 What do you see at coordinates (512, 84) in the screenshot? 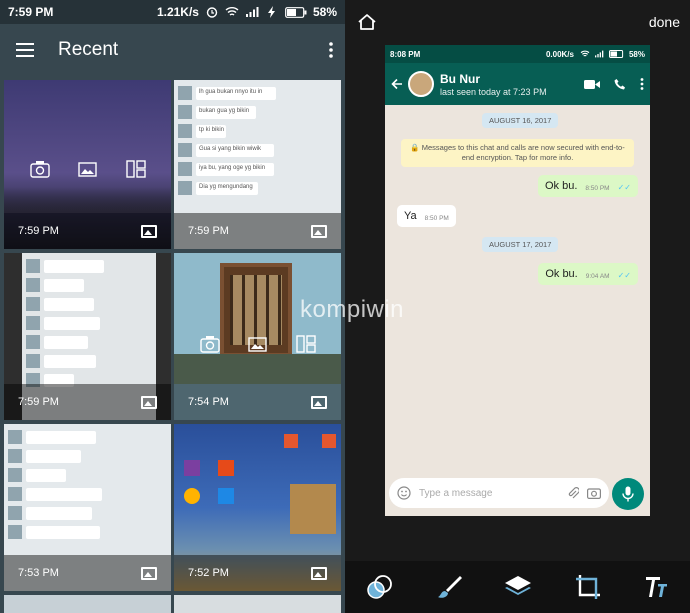
I see `contact-info: Bu Nur last seen today at 7:23 PM` at bounding box center [512, 84].